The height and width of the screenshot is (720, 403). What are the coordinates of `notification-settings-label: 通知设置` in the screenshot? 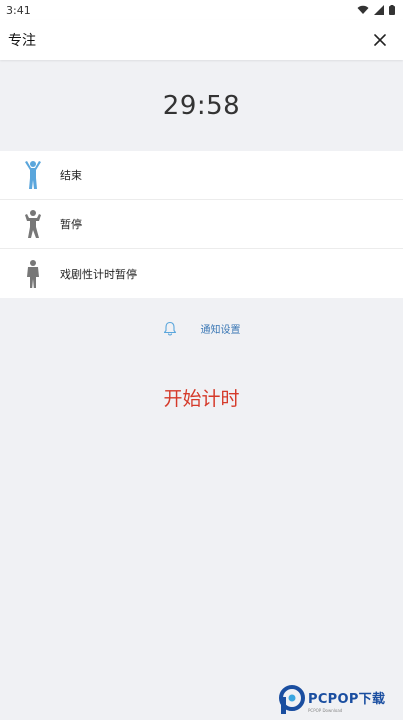 It's located at (220, 330).